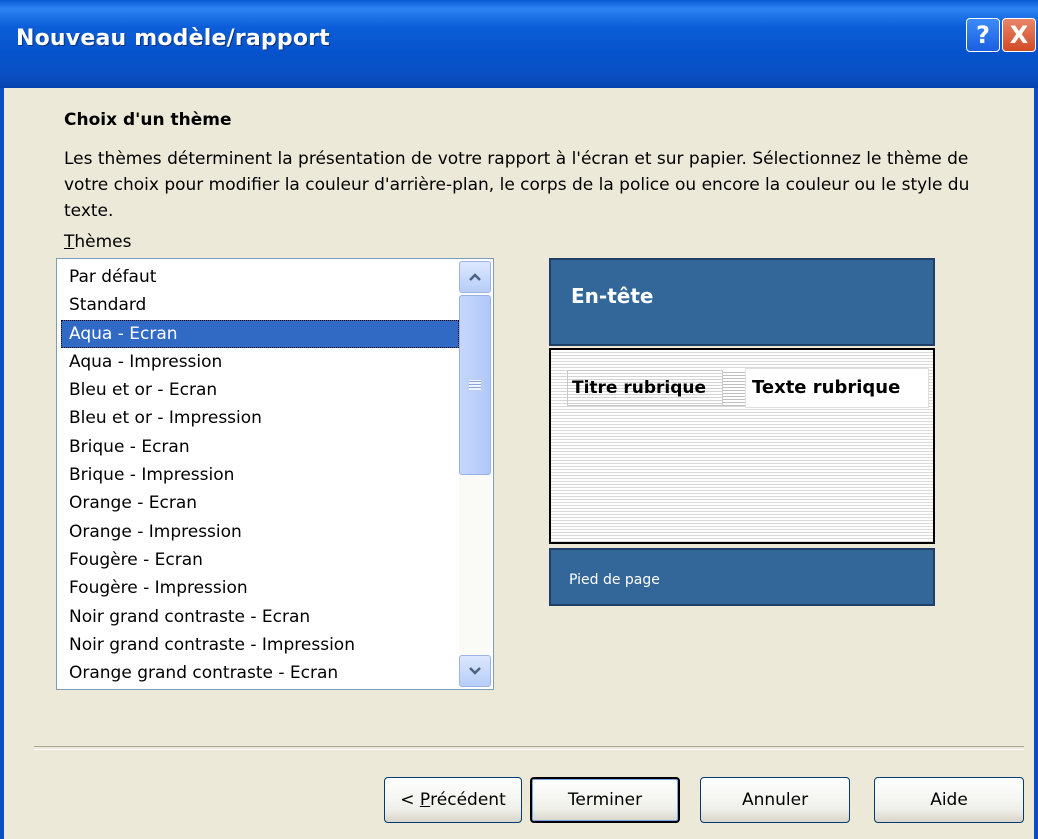 This screenshot has height=839, width=1038. I want to click on theme-list-item: Aqua - Ecran, so click(260, 333).